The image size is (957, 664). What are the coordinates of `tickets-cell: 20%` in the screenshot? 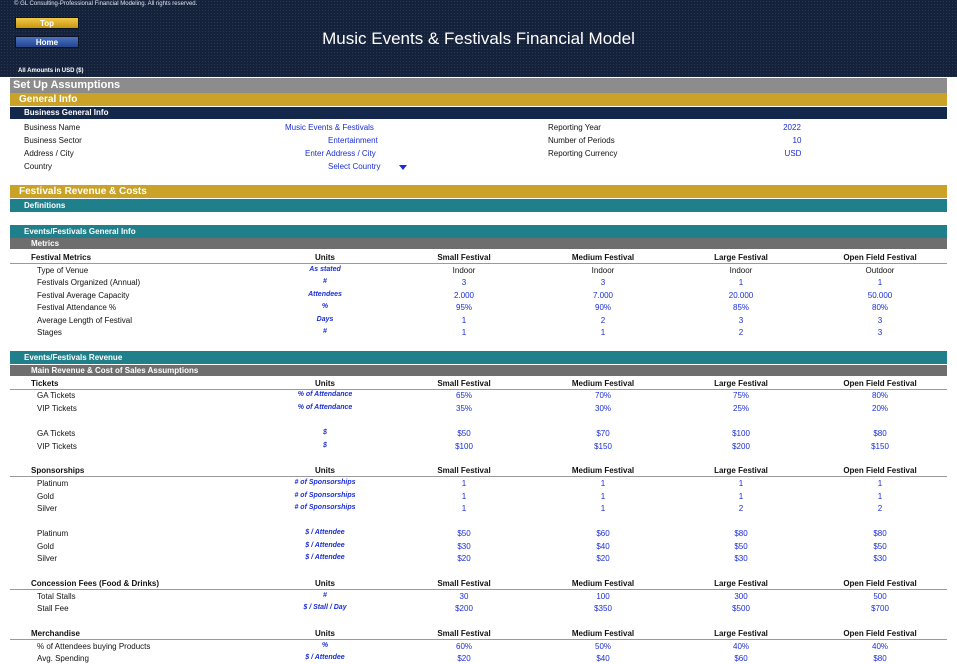 It's located at (880, 408).